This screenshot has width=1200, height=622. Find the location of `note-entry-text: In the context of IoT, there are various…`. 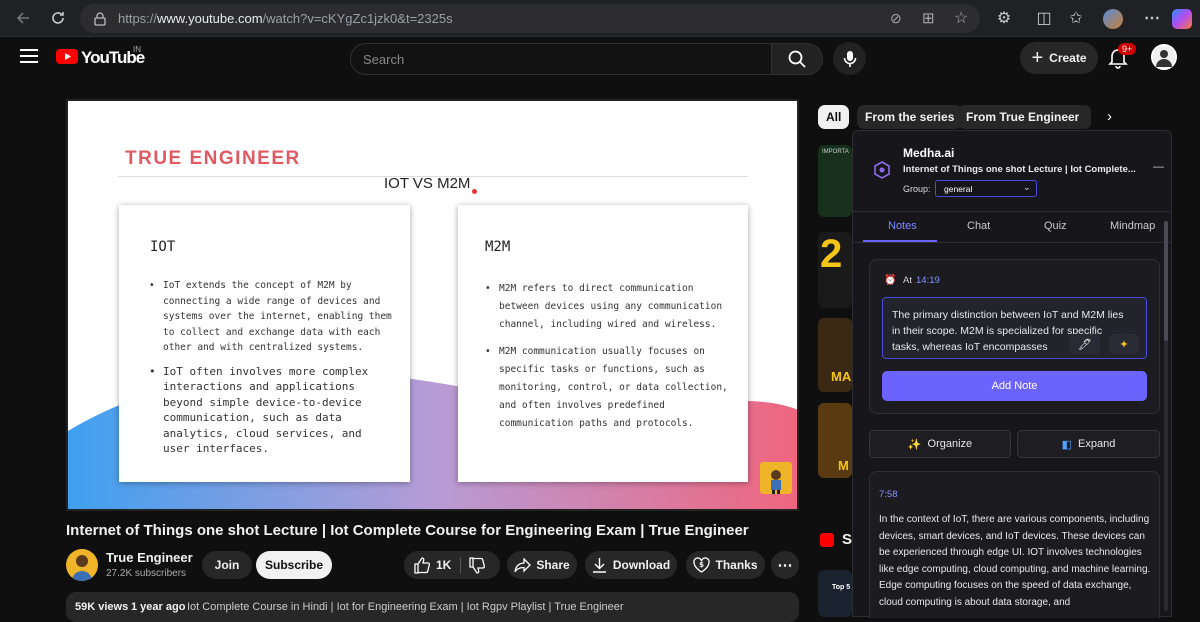

note-entry-text: In the context of IoT, there are various… is located at coordinates (1015, 561).